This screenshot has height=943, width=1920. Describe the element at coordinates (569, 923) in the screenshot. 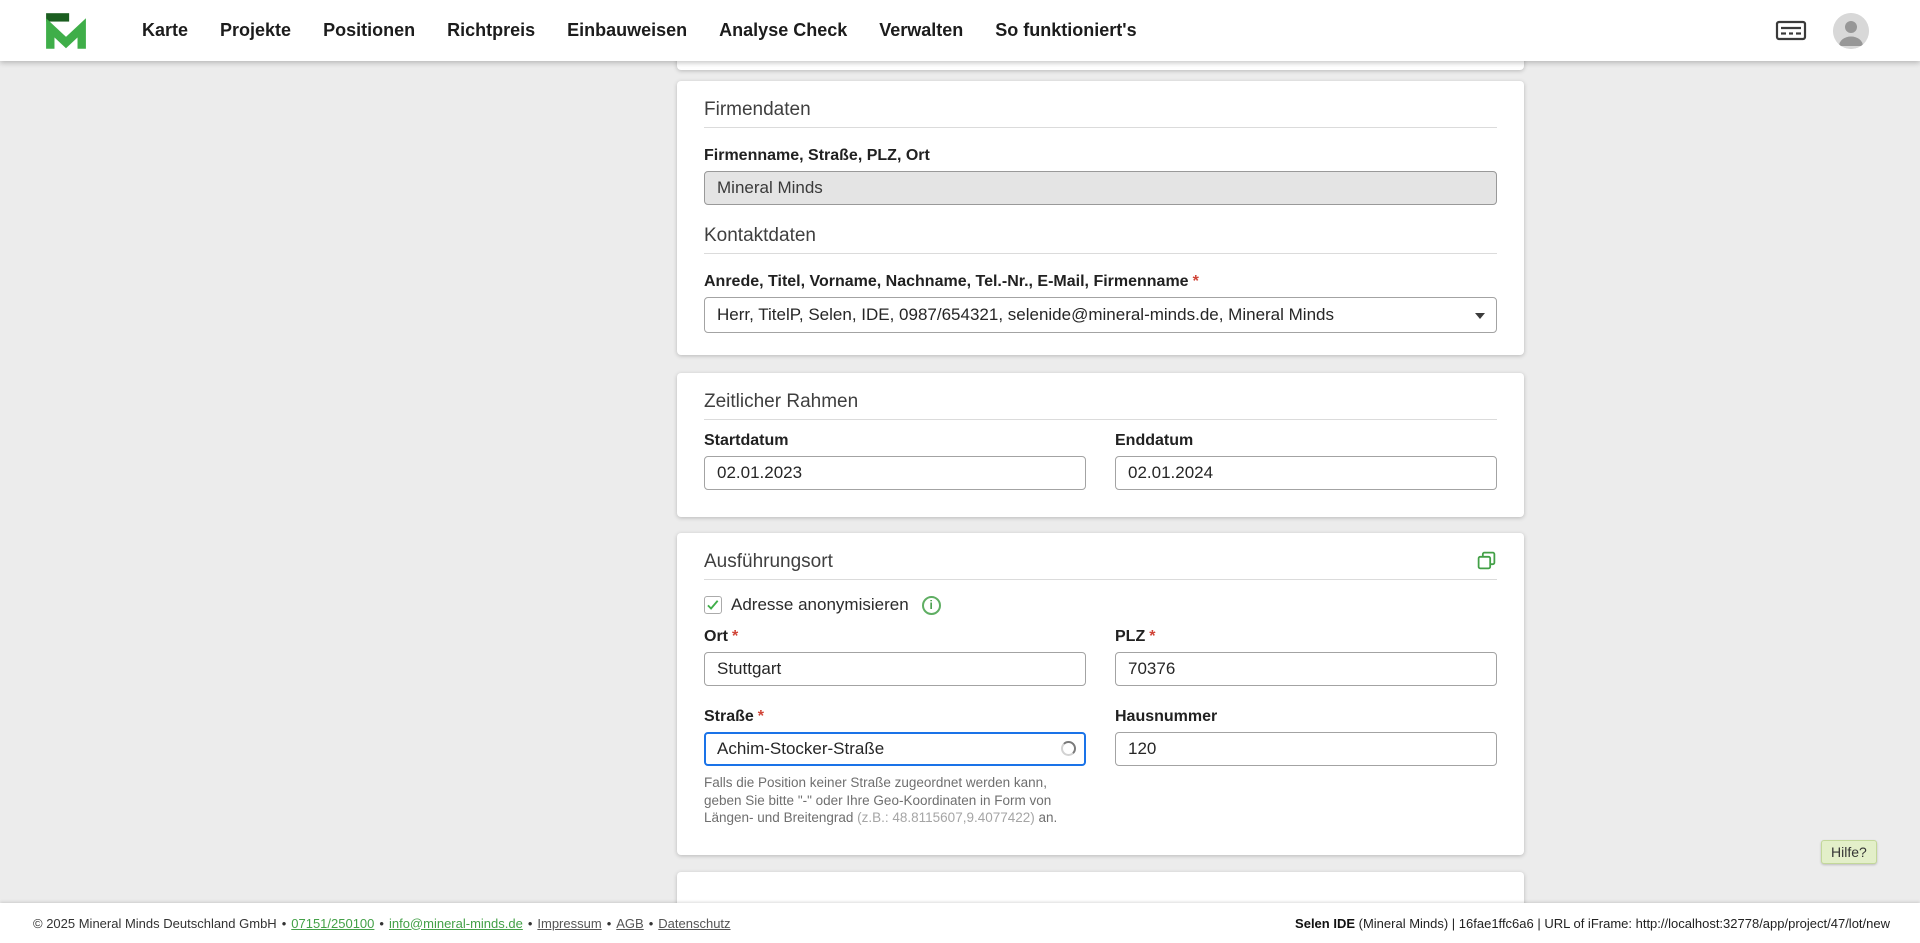

I see `footer-impressum-link: Impressum` at that location.